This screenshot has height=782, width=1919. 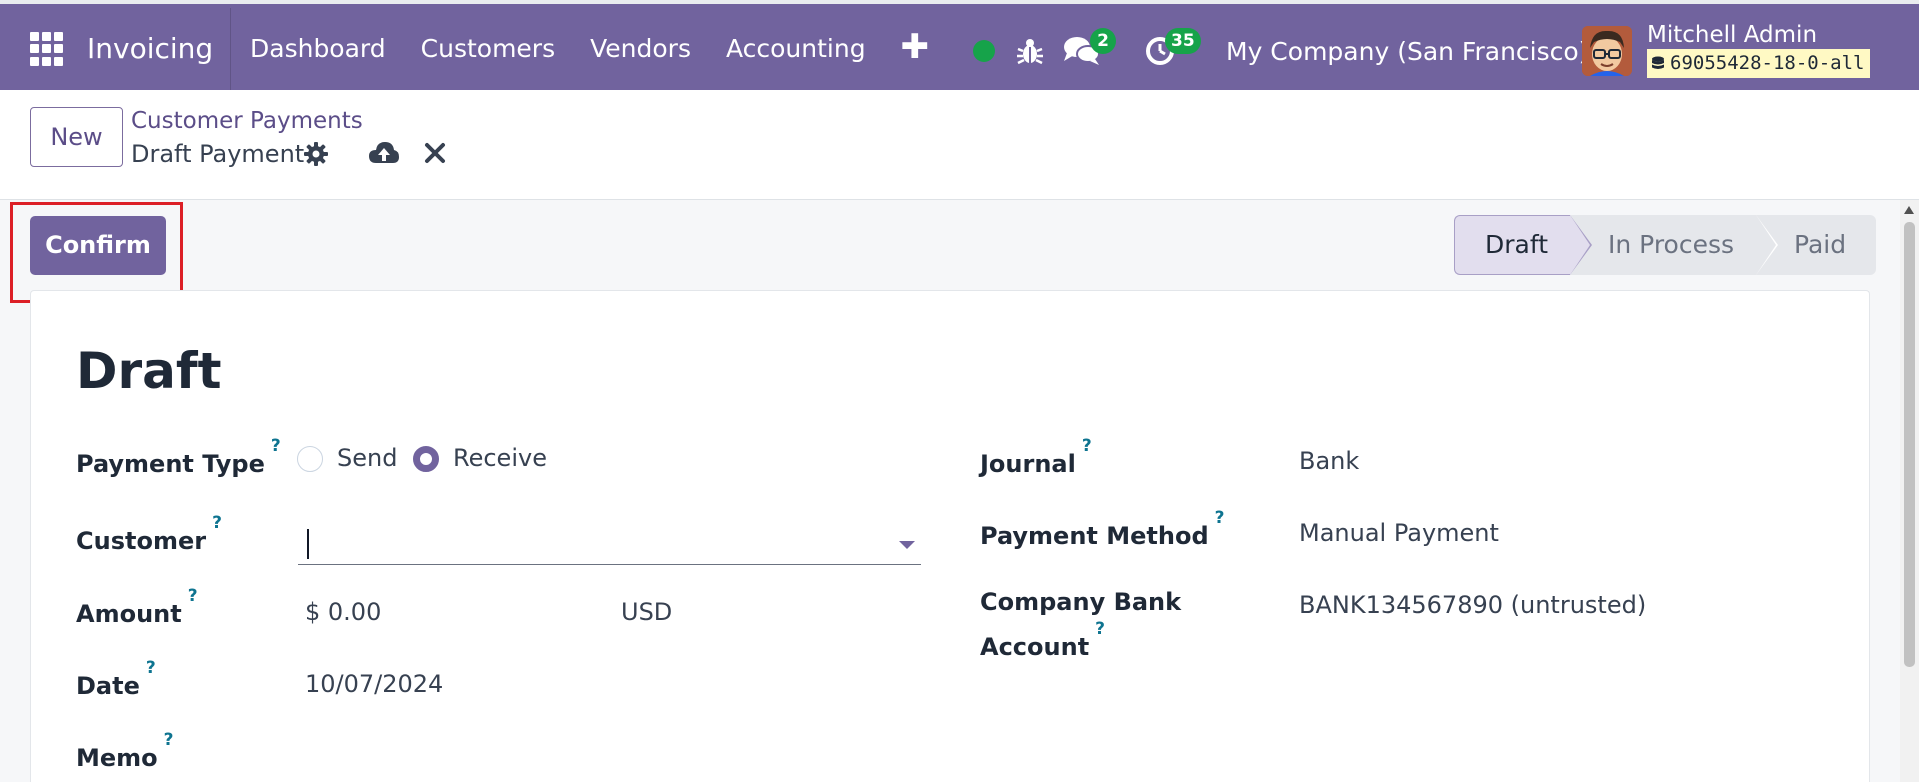 What do you see at coordinates (1329, 461) in the screenshot?
I see `journal-value: Bank` at bounding box center [1329, 461].